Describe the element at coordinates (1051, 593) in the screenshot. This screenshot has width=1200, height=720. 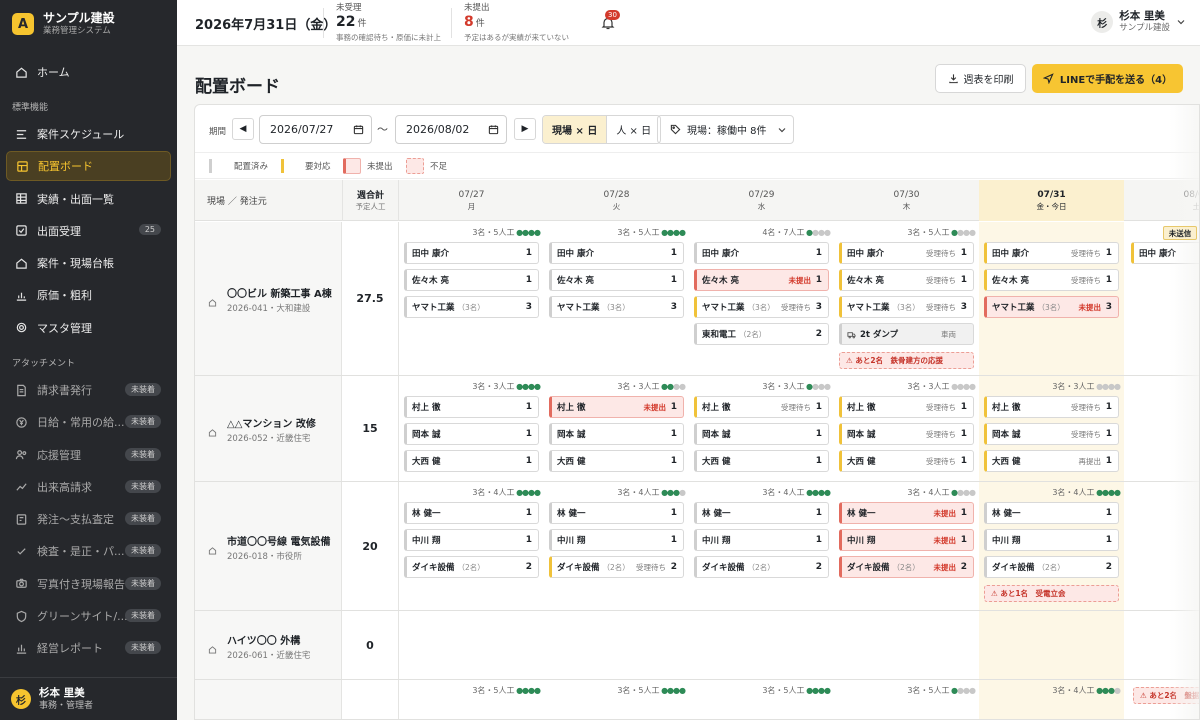
I see `shortage-alert: ⚠ あと1名 受電立会` at that location.